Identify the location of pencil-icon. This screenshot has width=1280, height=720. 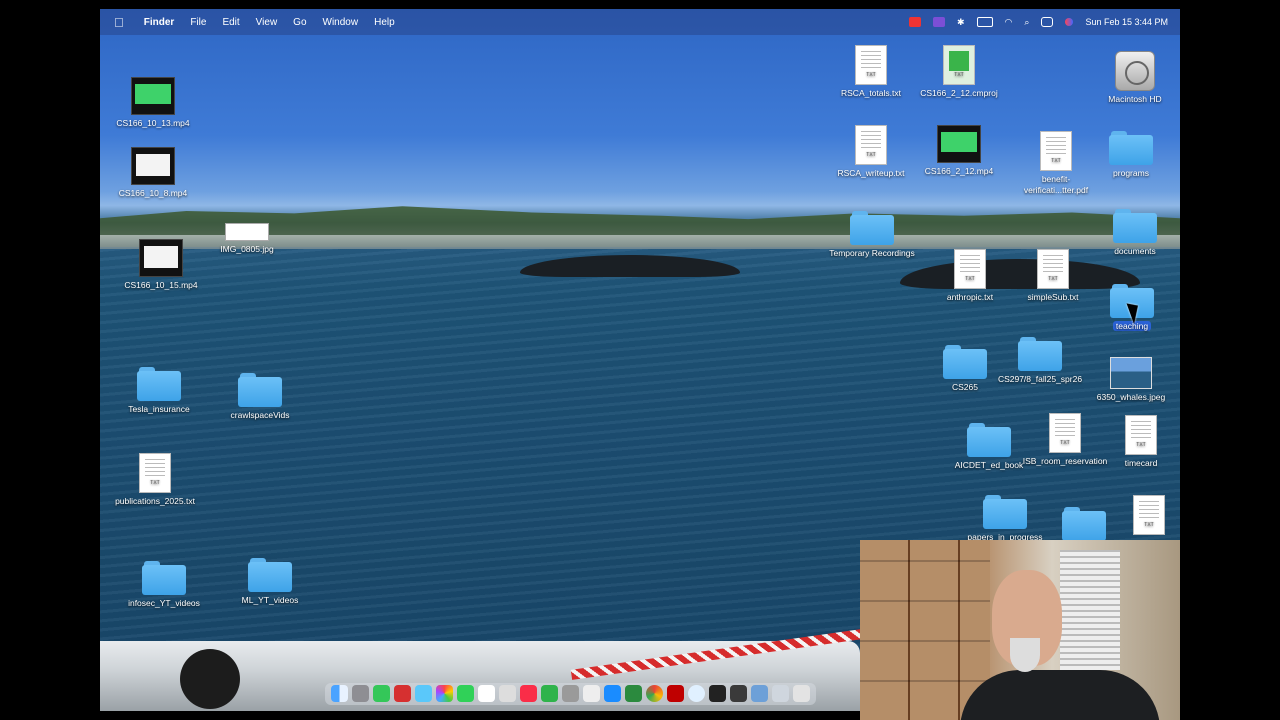
(591, 693).